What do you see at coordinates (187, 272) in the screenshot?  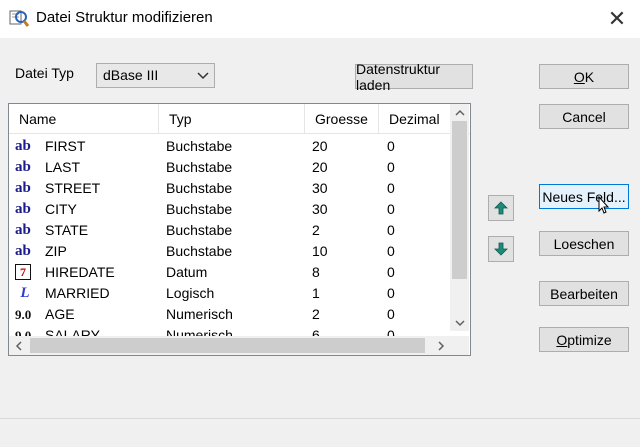 I see `cell-type: Datum` at bounding box center [187, 272].